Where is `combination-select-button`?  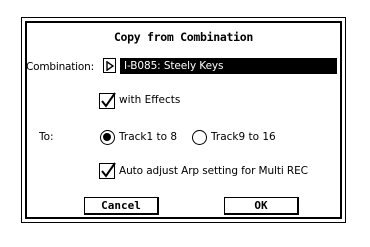 combination-select-button is located at coordinates (109, 65).